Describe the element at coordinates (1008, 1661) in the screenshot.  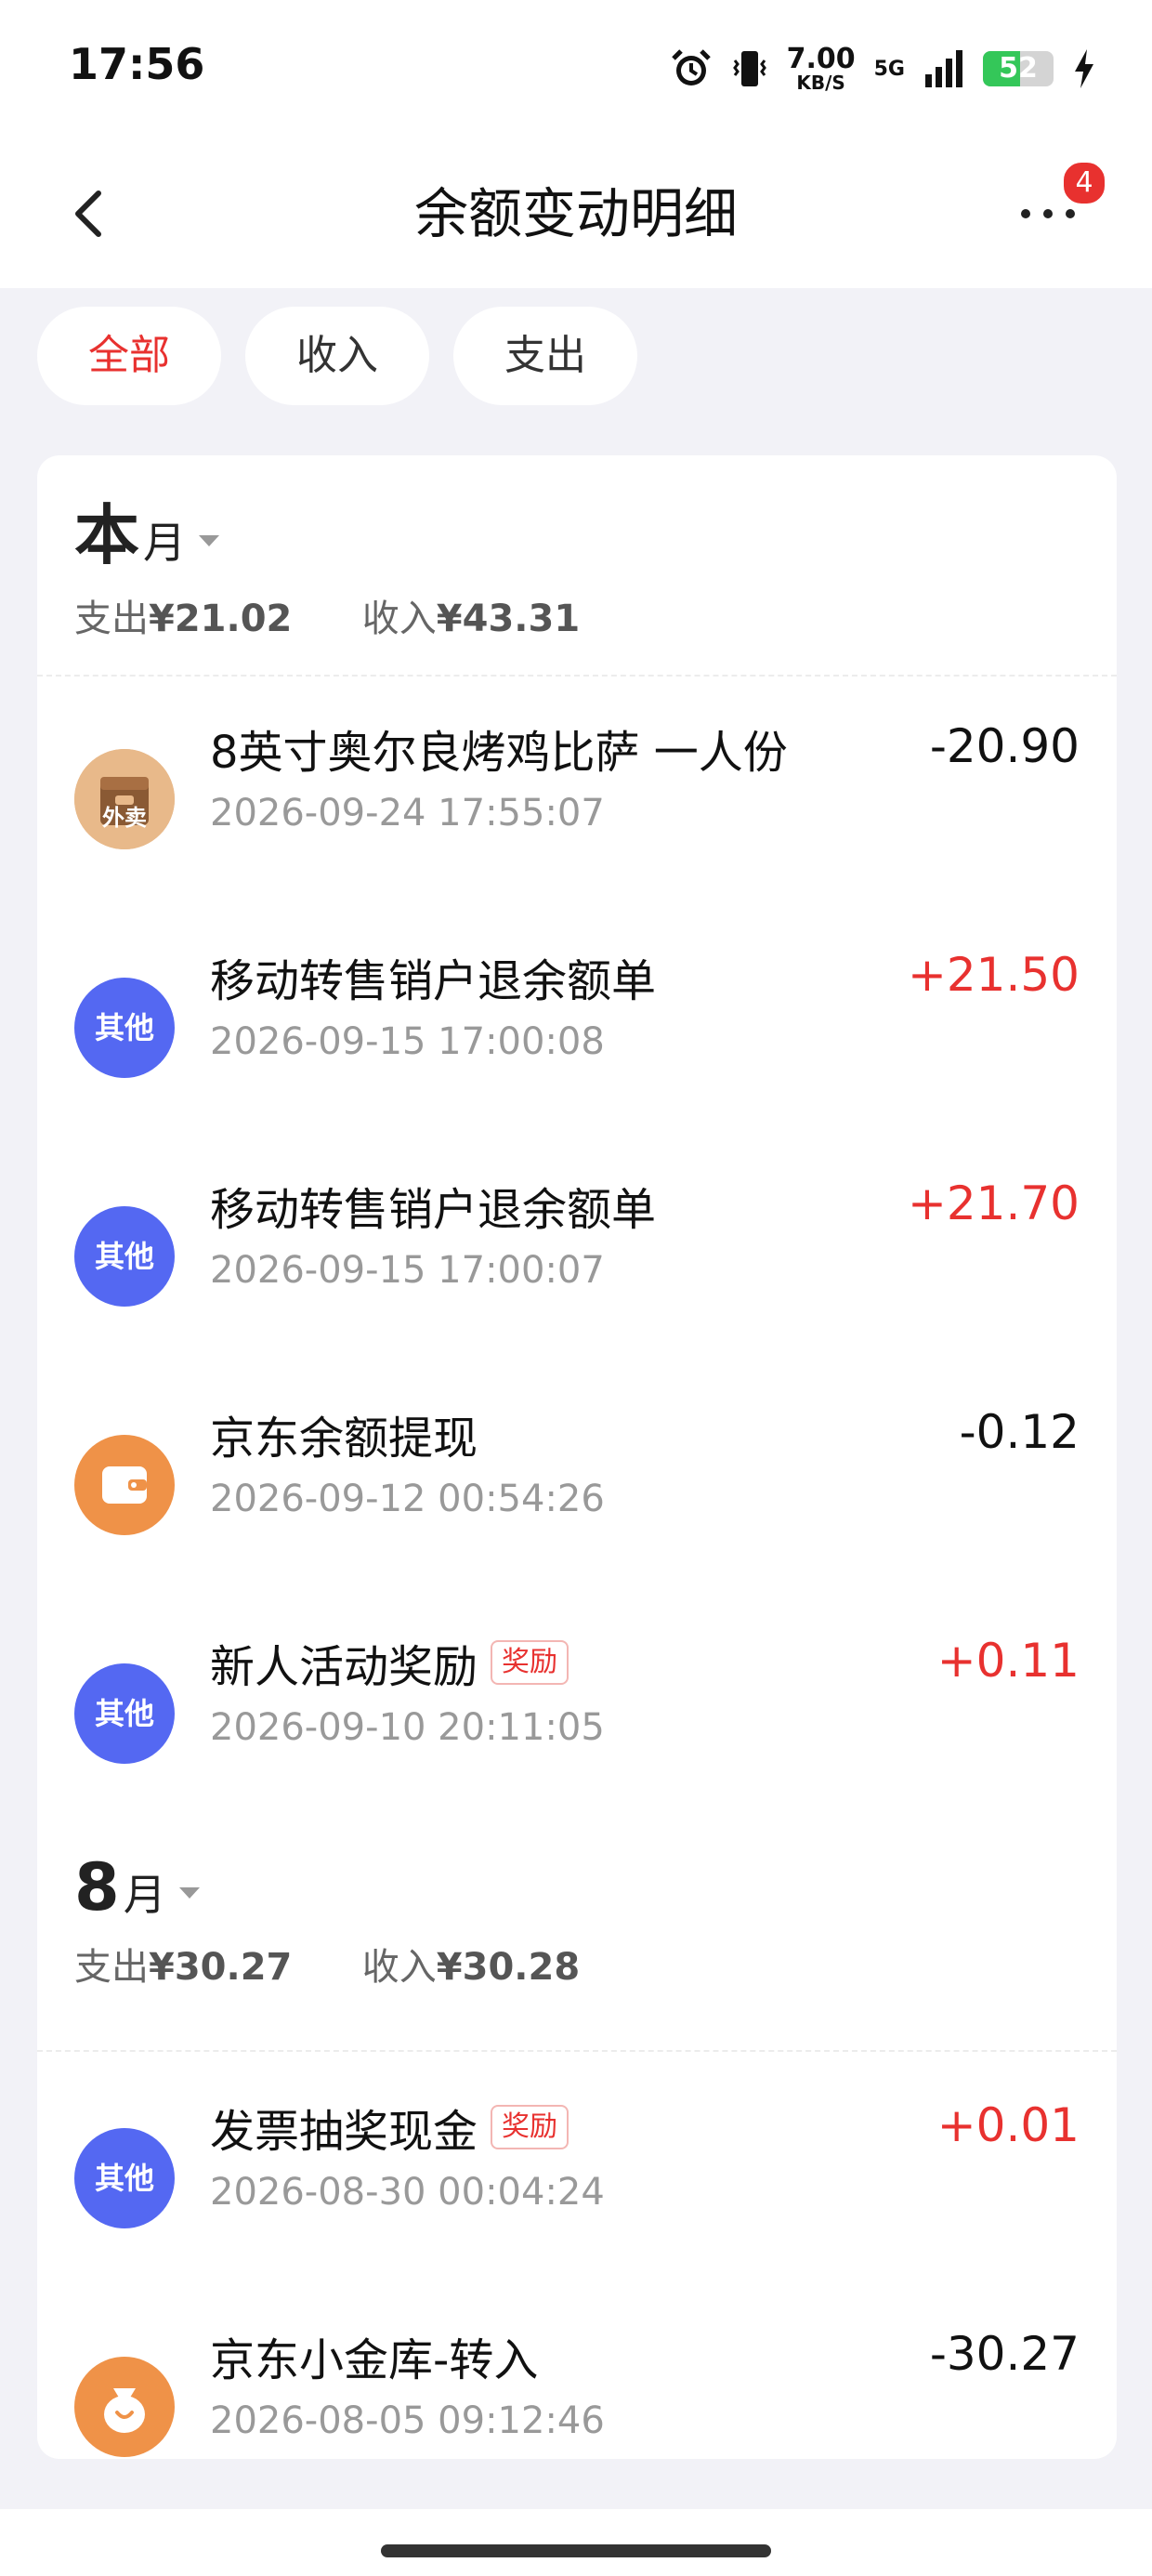
I see `transaction-amount: +0.11` at that location.